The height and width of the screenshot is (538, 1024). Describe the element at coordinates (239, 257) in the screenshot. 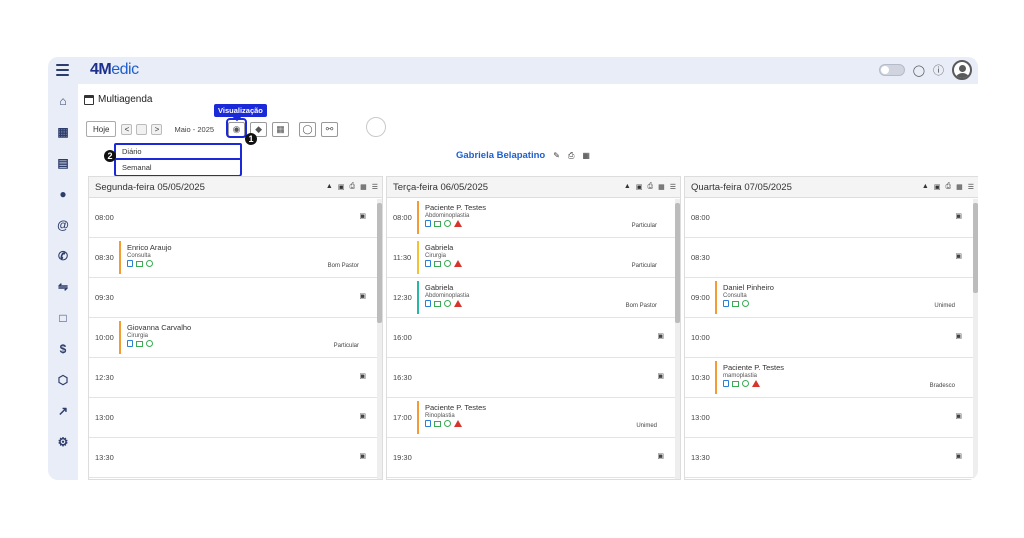

I see `appointment: Enrico Araujo Consulta Bom Pastor` at that location.